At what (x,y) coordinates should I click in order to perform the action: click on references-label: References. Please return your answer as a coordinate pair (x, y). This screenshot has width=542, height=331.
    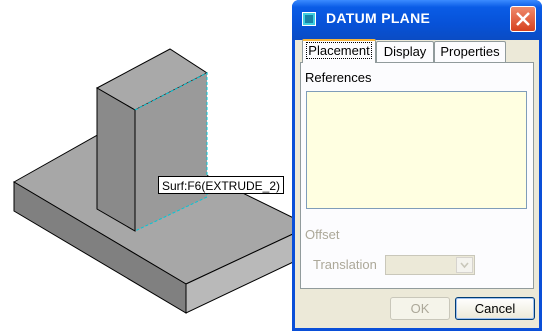
    Looking at the image, I should click on (338, 77).